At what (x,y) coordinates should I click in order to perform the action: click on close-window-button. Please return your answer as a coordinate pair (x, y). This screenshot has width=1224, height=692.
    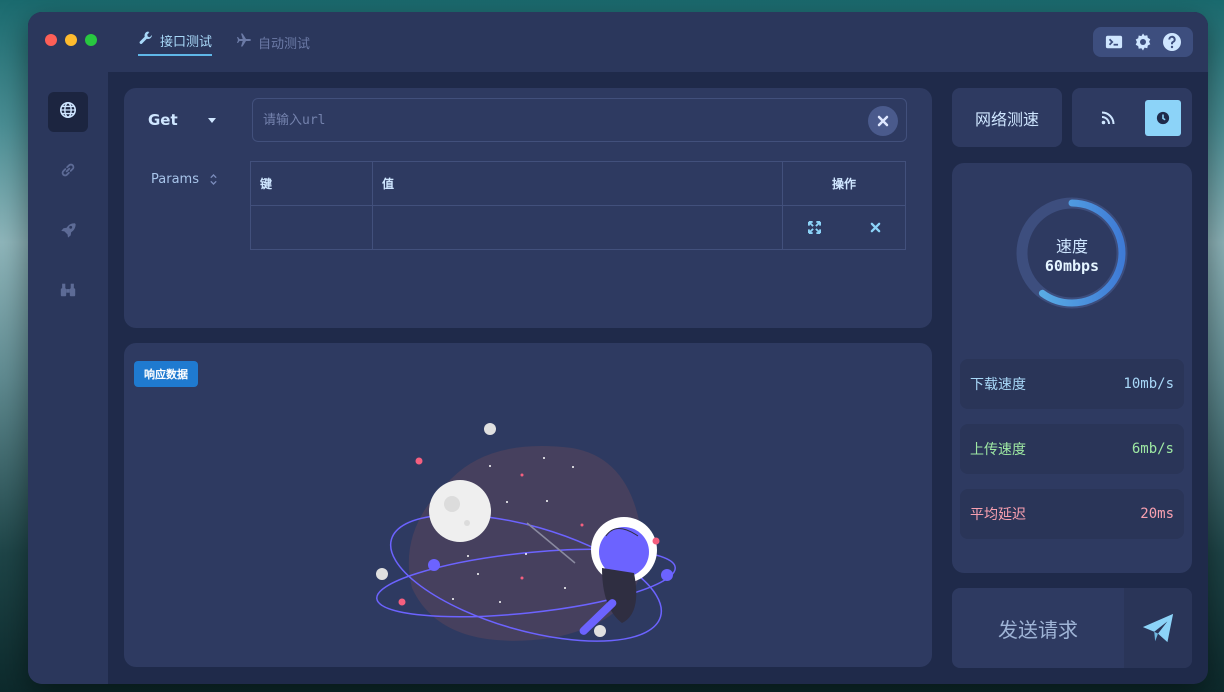
    Looking at the image, I should click on (51, 40).